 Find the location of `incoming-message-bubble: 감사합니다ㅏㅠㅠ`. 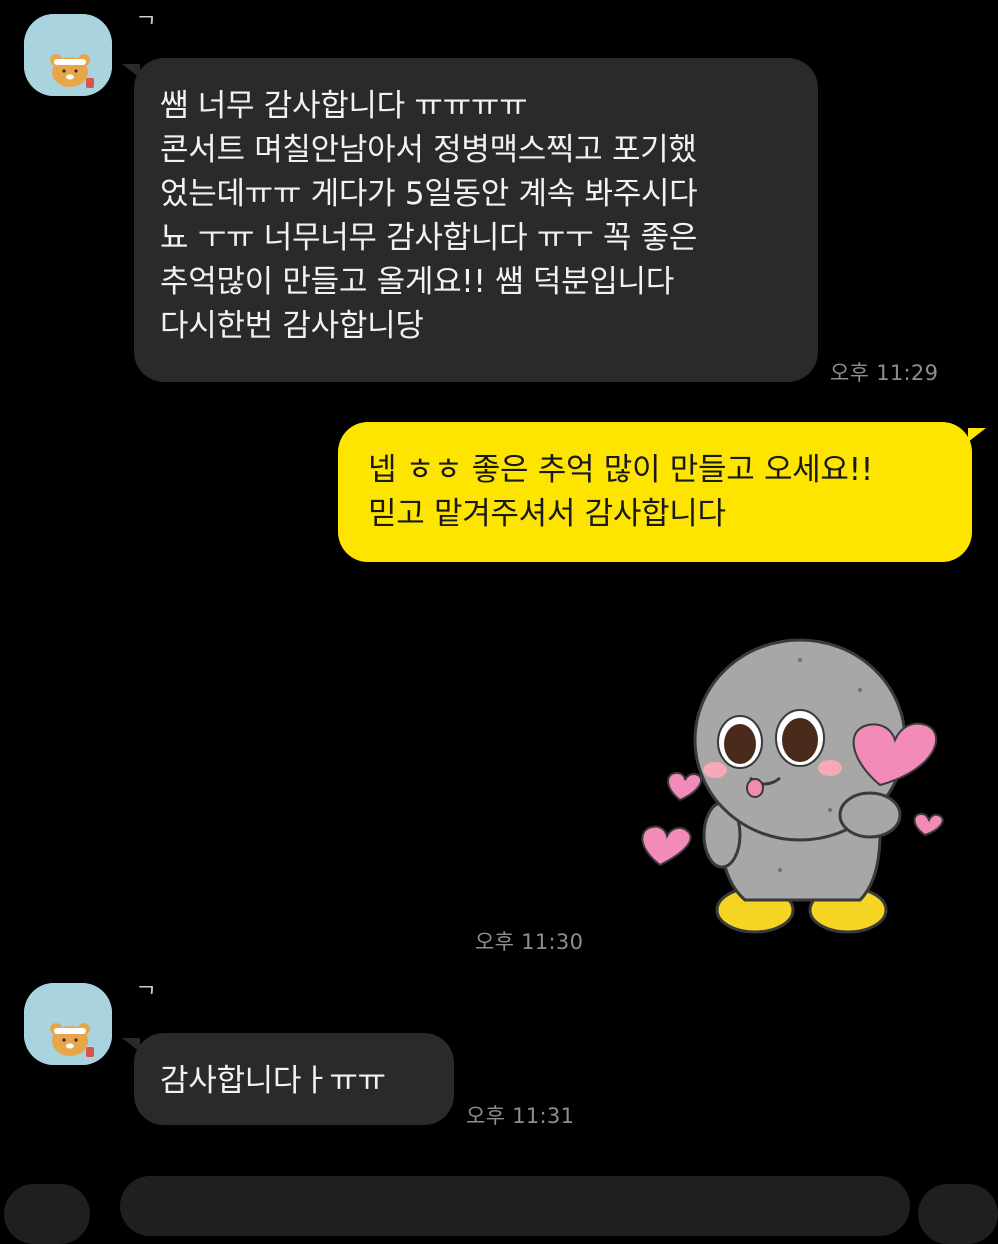

incoming-message-bubble: 감사합니다ㅏㅠㅠ is located at coordinates (294, 1079).